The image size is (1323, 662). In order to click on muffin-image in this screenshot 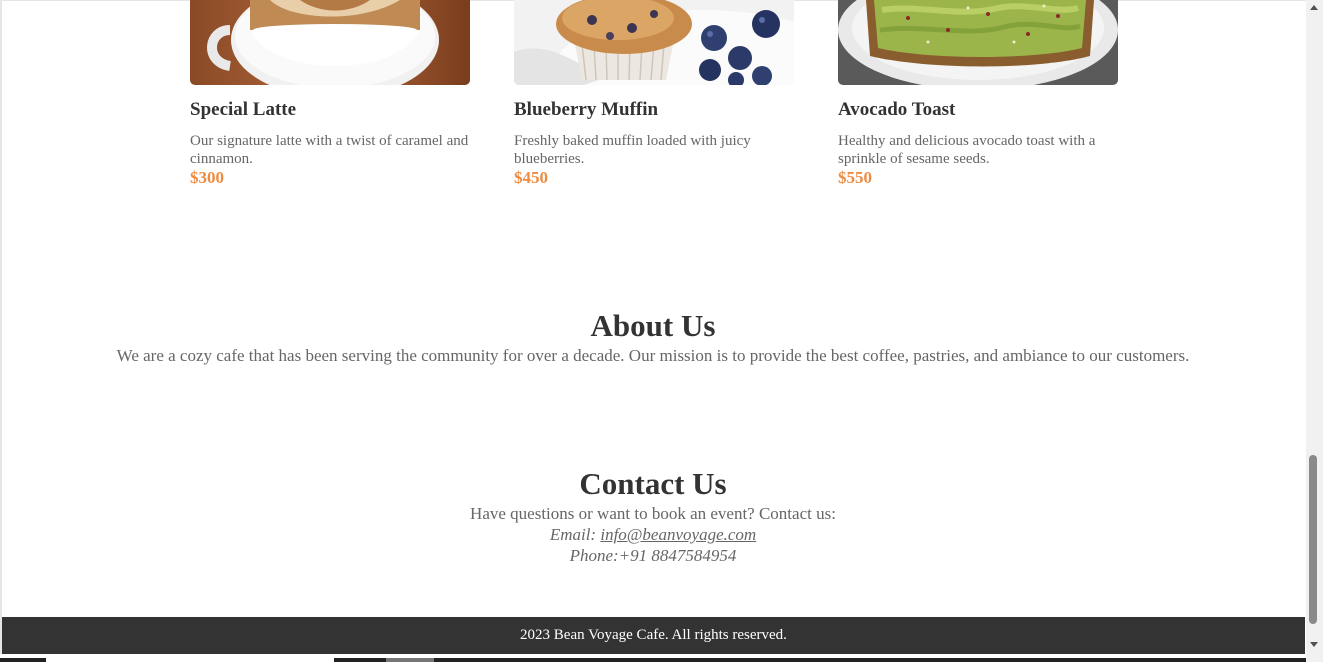, I will do `click(654, 42)`.